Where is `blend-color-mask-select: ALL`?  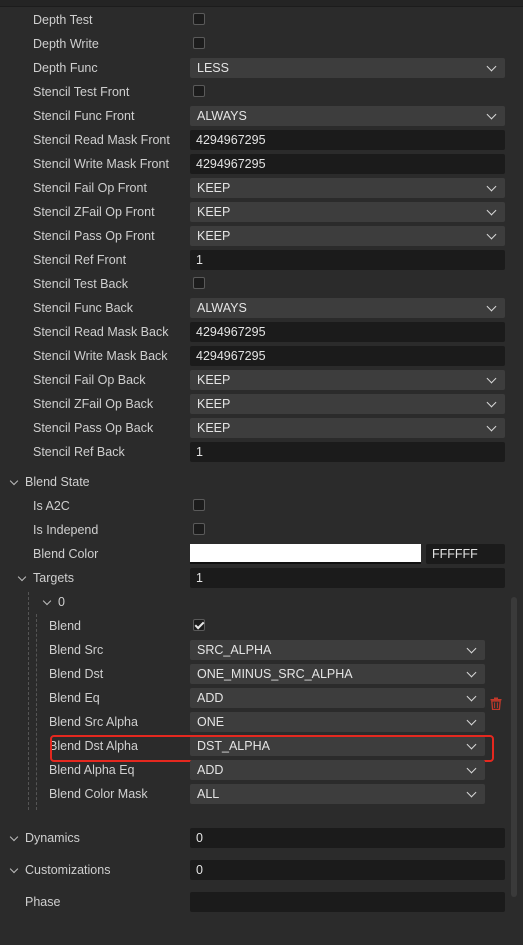
blend-color-mask-select: ALL is located at coordinates (337, 794).